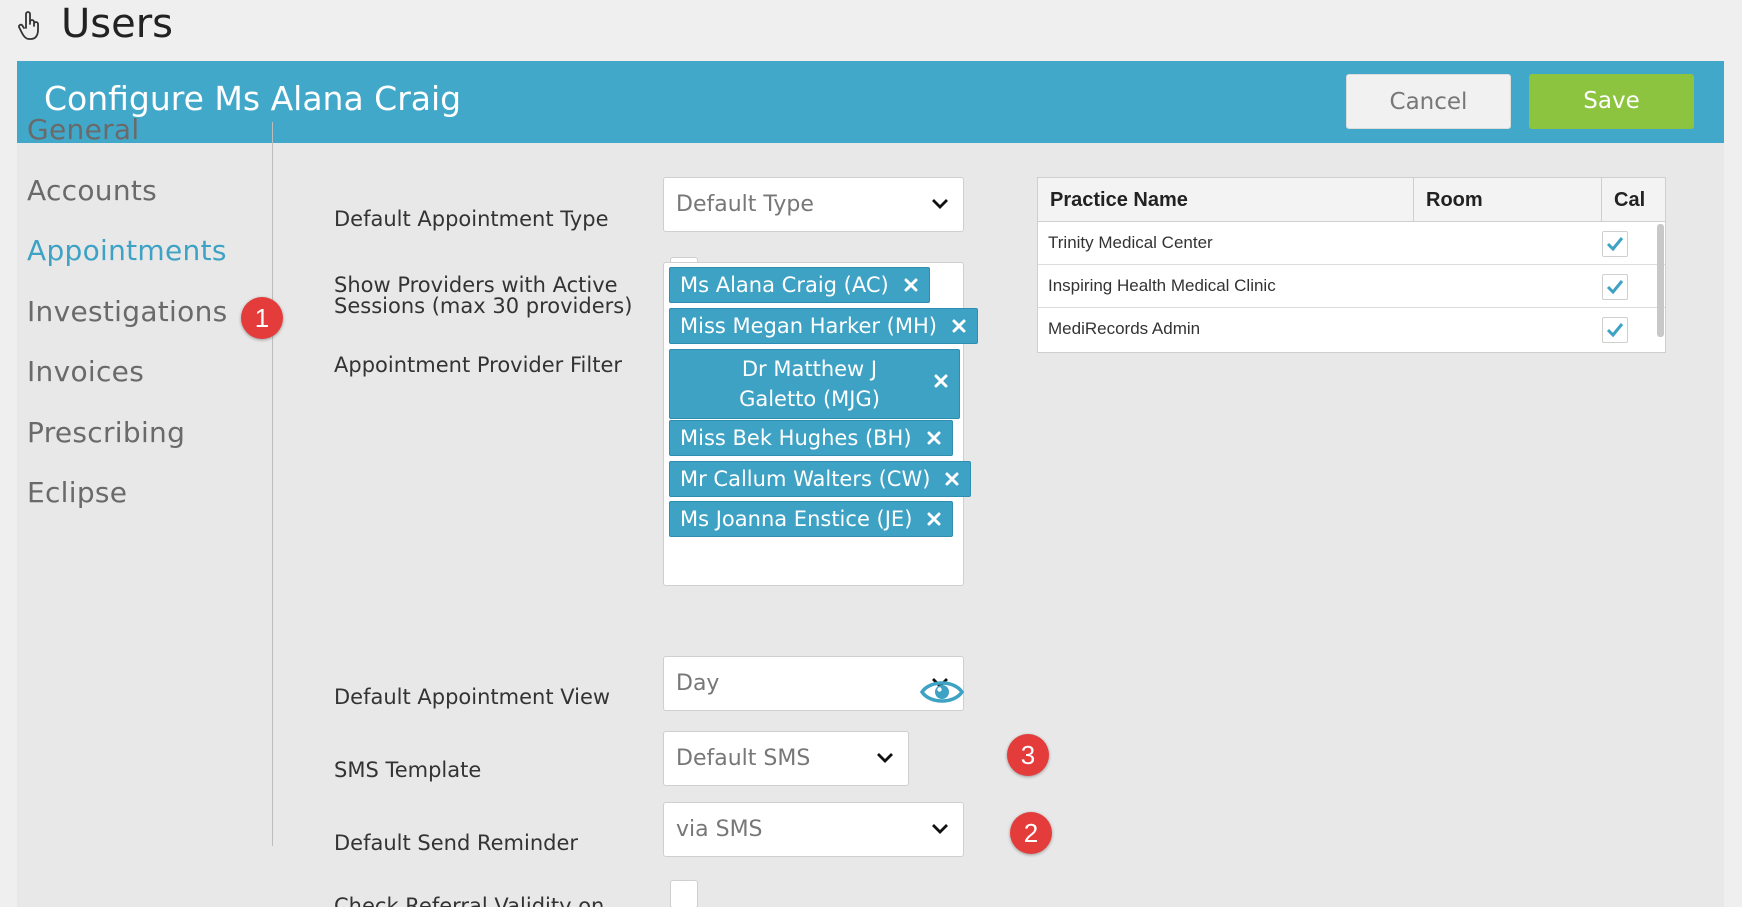  I want to click on appt-view-select: Day, so click(813, 683).